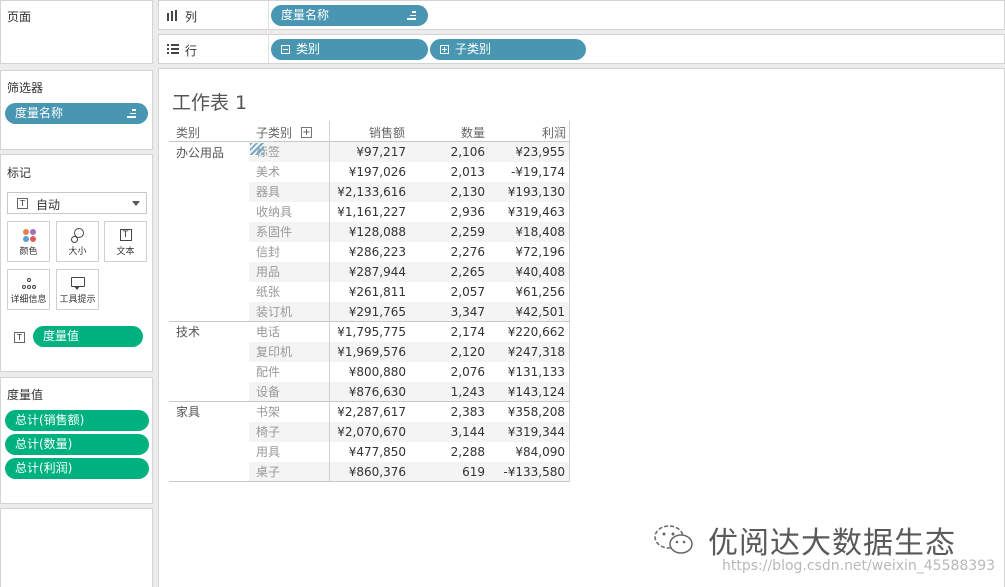 This screenshot has width=1005, height=587. Describe the element at coordinates (533, 352) in the screenshot. I see `profit-cell: ¥247,318` at that location.